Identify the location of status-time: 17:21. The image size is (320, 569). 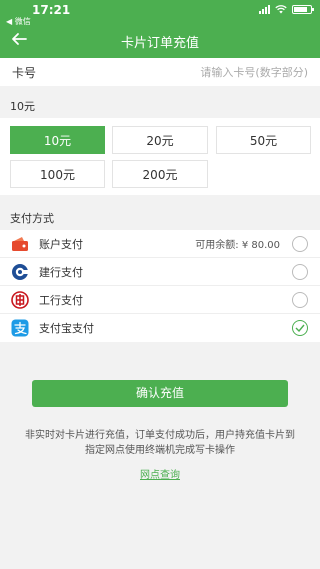
(51, 10).